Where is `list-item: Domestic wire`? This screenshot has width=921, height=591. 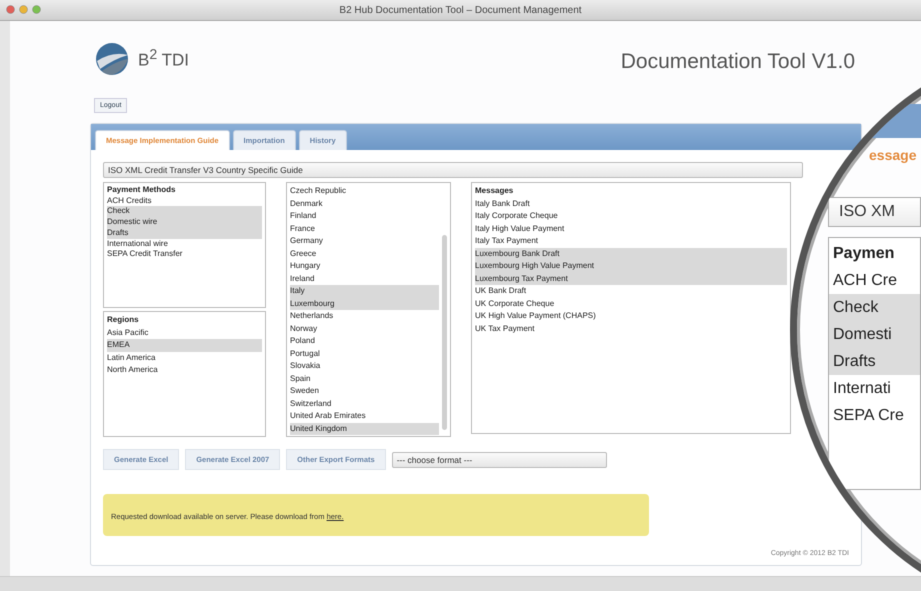
list-item: Domestic wire is located at coordinates (184, 222).